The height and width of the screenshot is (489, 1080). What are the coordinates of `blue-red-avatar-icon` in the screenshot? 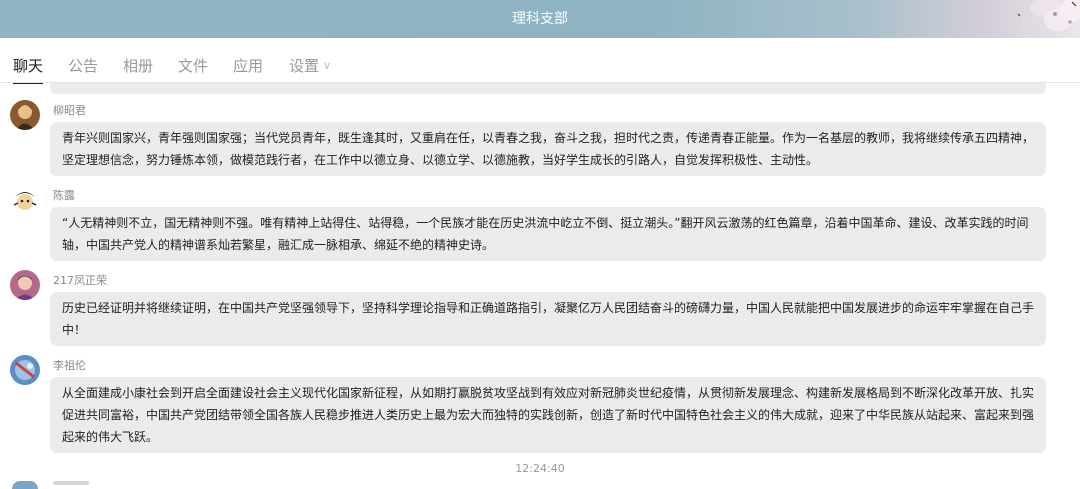 It's located at (25, 370).